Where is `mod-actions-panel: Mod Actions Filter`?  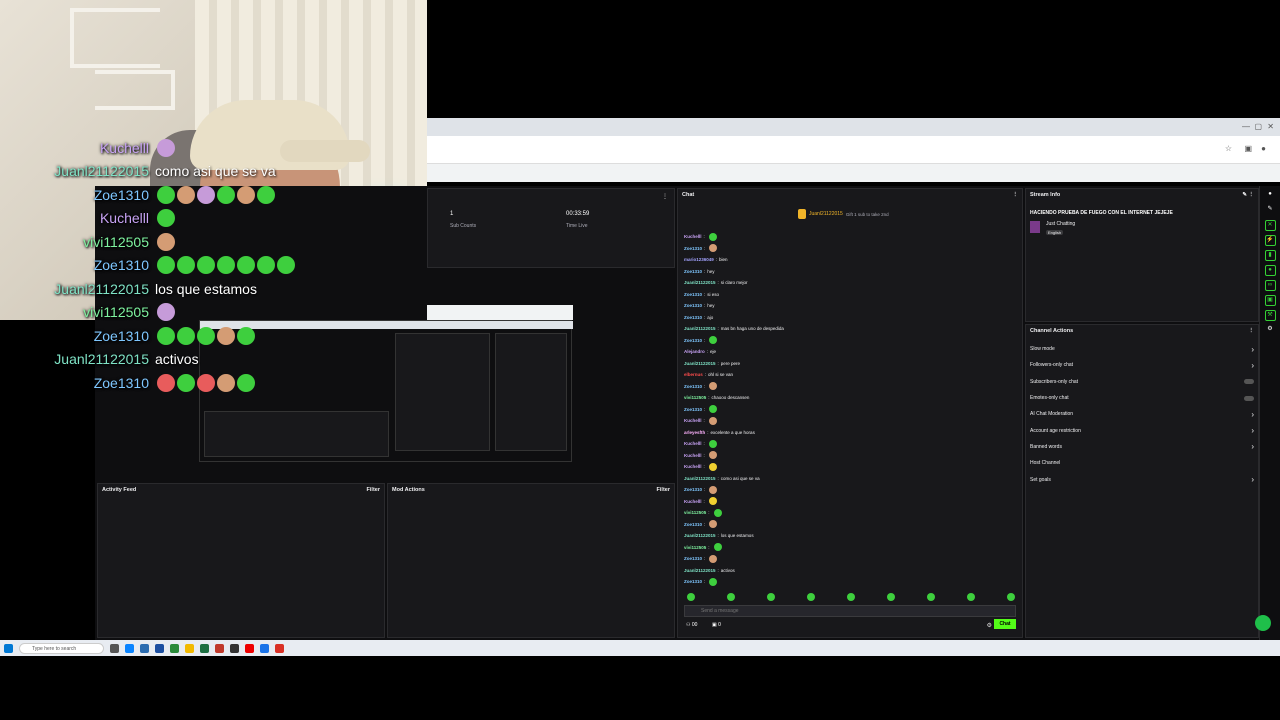
mod-actions-panel: Mod Actions Filter is located at coordinates (531, 560).